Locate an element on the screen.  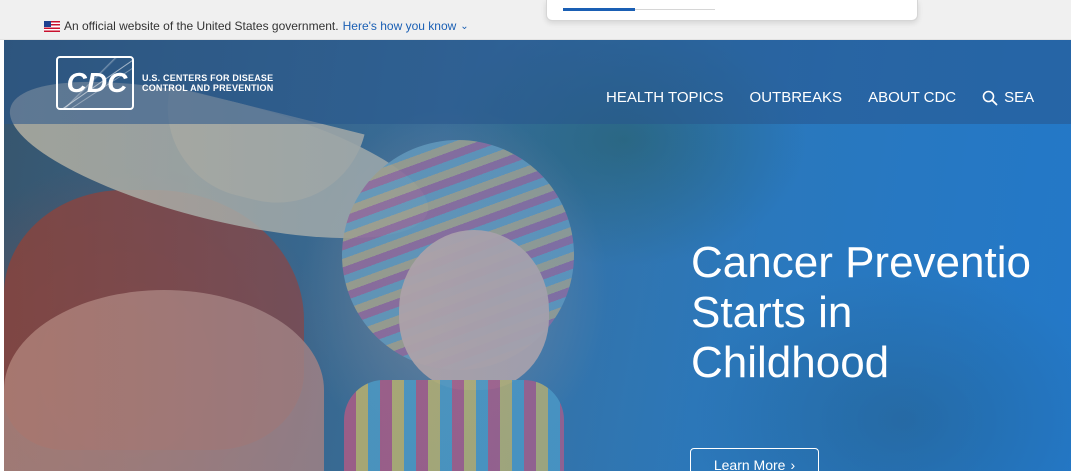
search-button: SEA is located at coordinates (1008, 97).